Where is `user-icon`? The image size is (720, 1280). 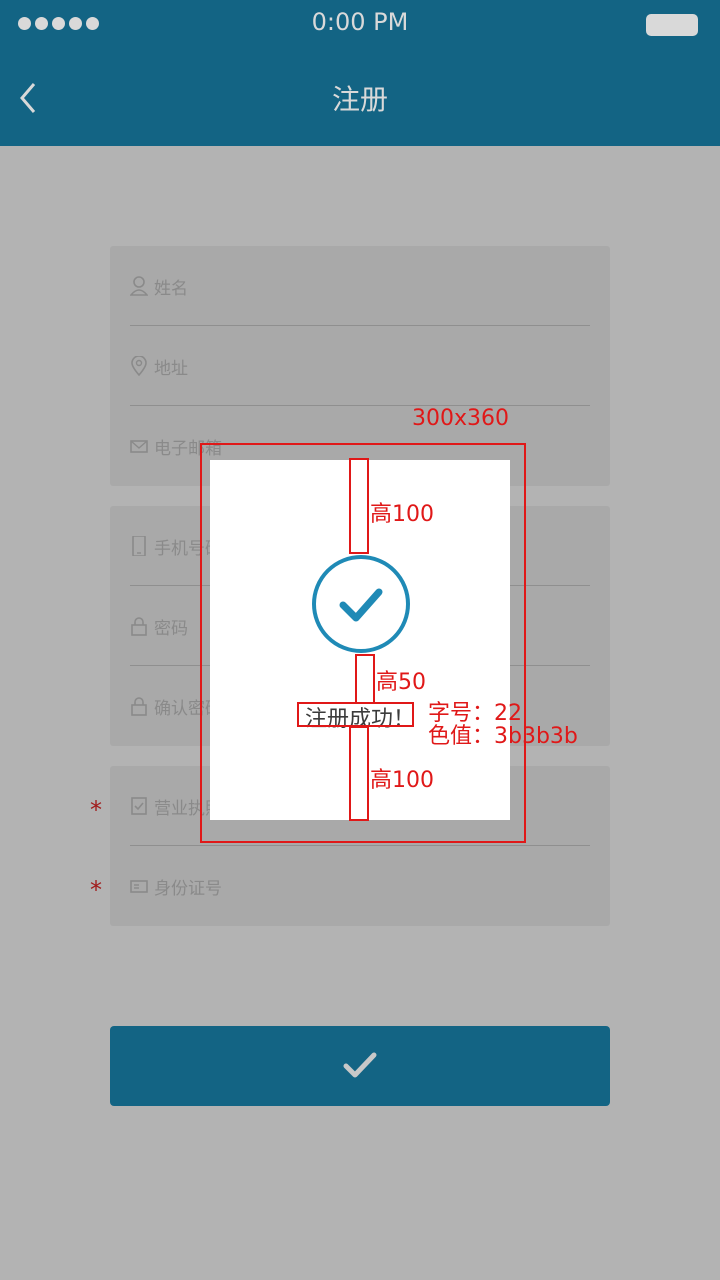
user-icon is located at coordinates (139, 286).